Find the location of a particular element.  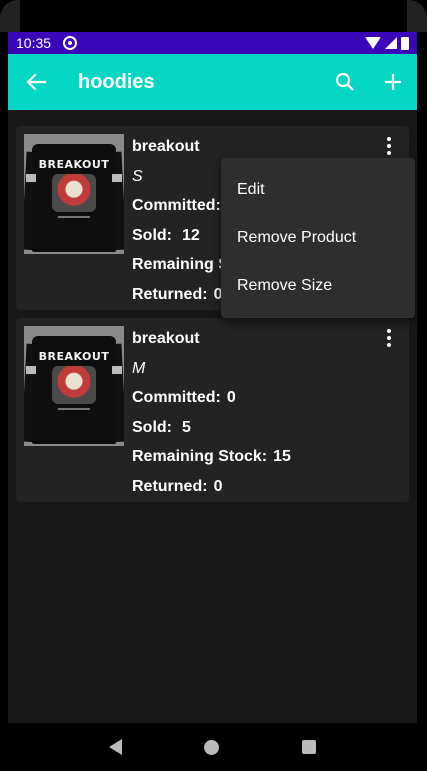

returned-value: 0 is located at coordinates (218, 486).